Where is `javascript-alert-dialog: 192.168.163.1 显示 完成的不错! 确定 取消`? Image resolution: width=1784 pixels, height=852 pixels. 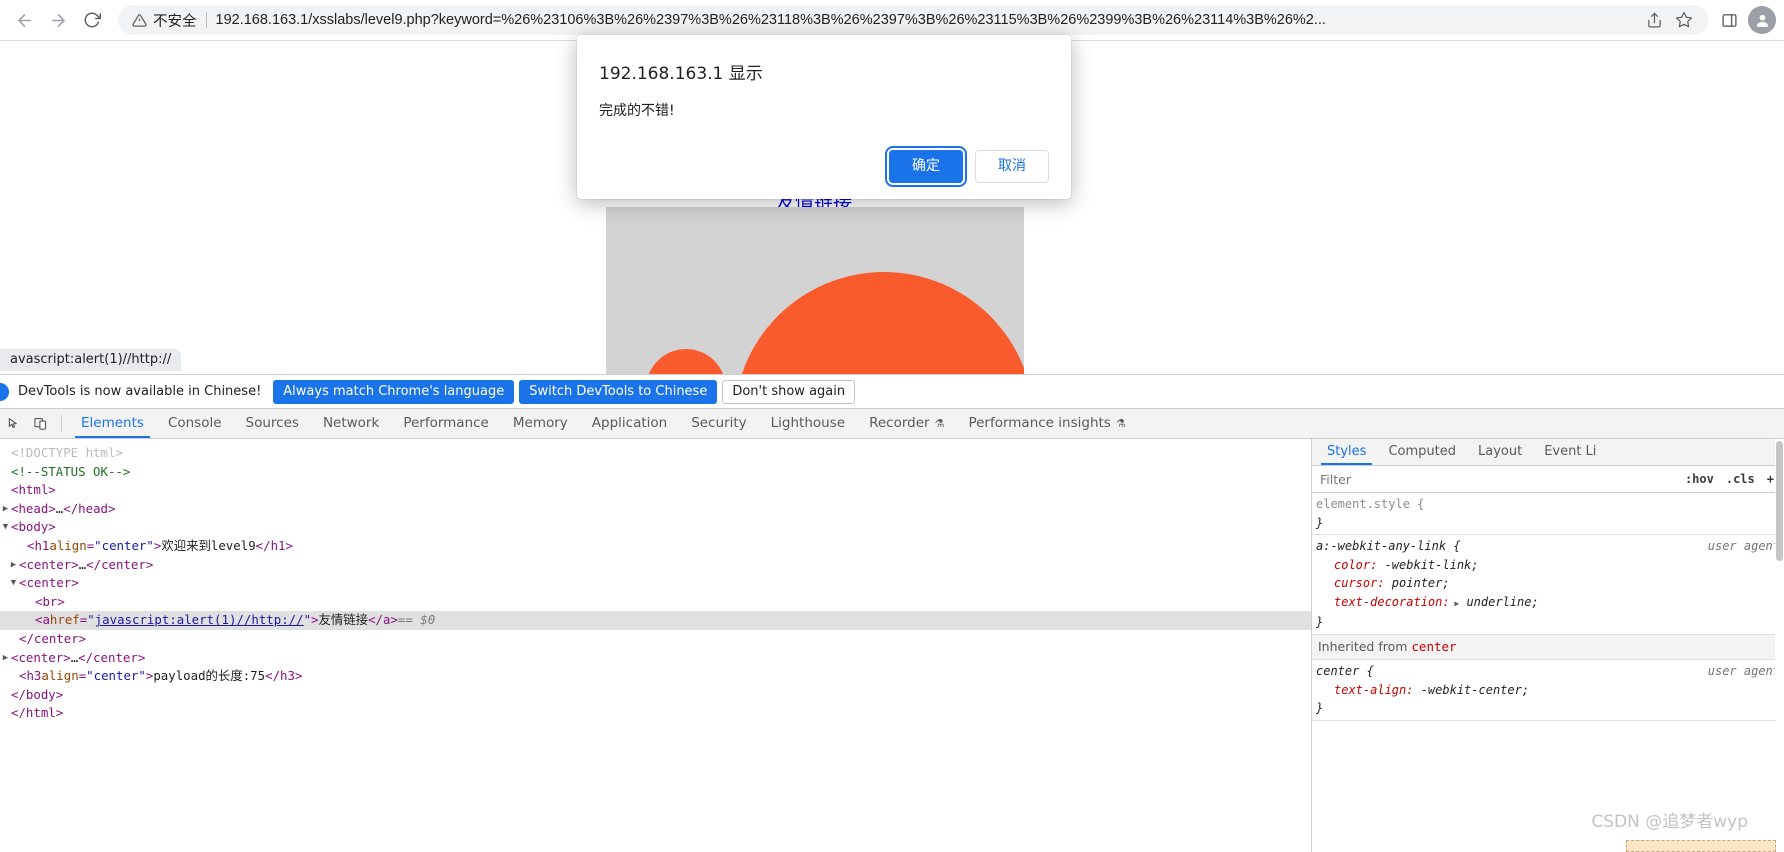 javascript-alert-dialog: 192.168.163.1 显示 完成的不错! 确定 取消 is located at coordinates (824, 117).